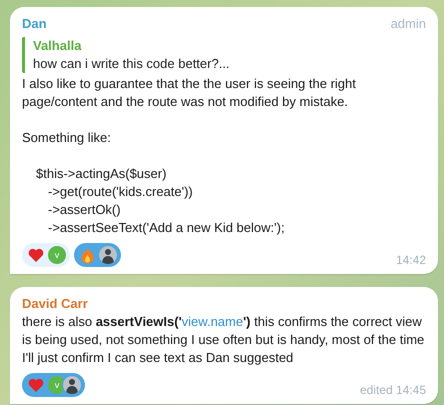 Image resolution: width=444 pixels, height=405 pixels. Describe the element at coordinates (166, 228) in the screenshot. I see `code-line: ->assertSeeText('Add a new Kid below:');` at that location.